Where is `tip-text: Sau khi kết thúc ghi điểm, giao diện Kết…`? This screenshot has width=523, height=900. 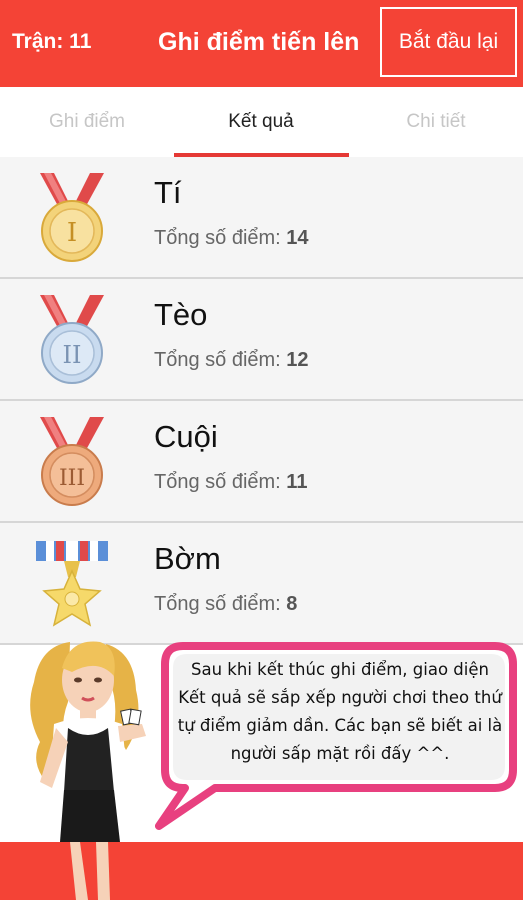 tip-text: Sau khi kết thúc ghi điểm, giao diện Kết… is located at coordinates (340, 711).